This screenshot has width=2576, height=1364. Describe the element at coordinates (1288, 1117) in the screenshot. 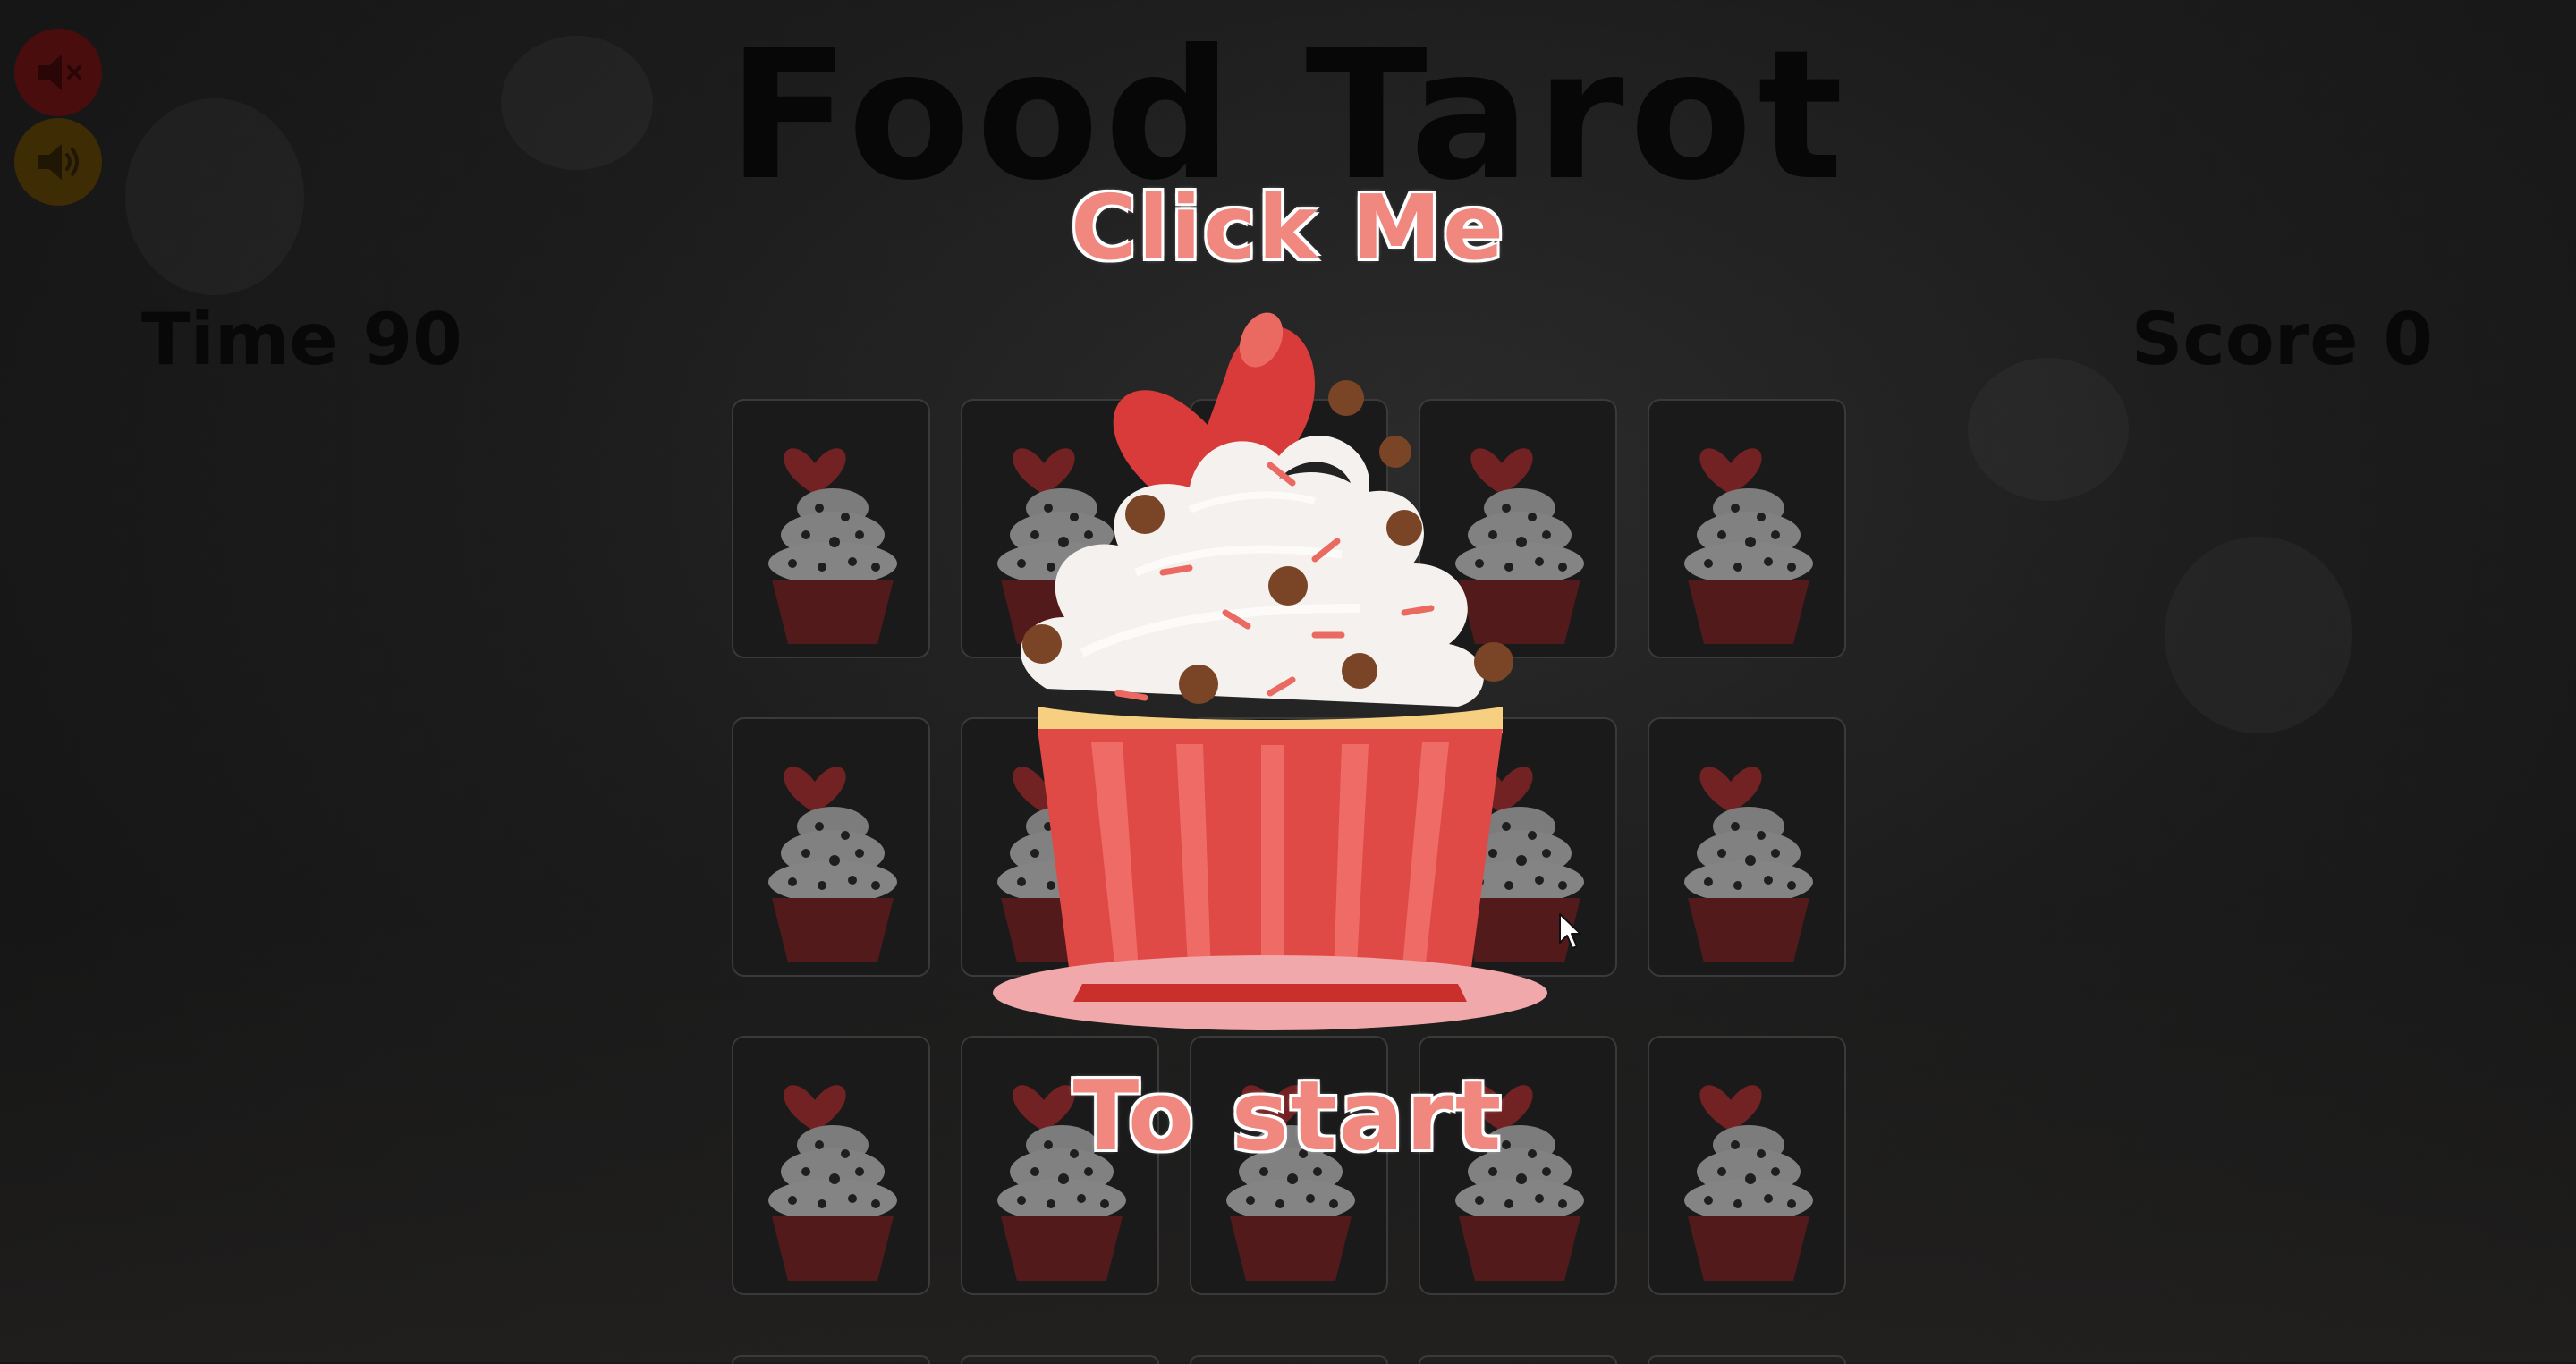

I see `to-start-text: To start` at that location.